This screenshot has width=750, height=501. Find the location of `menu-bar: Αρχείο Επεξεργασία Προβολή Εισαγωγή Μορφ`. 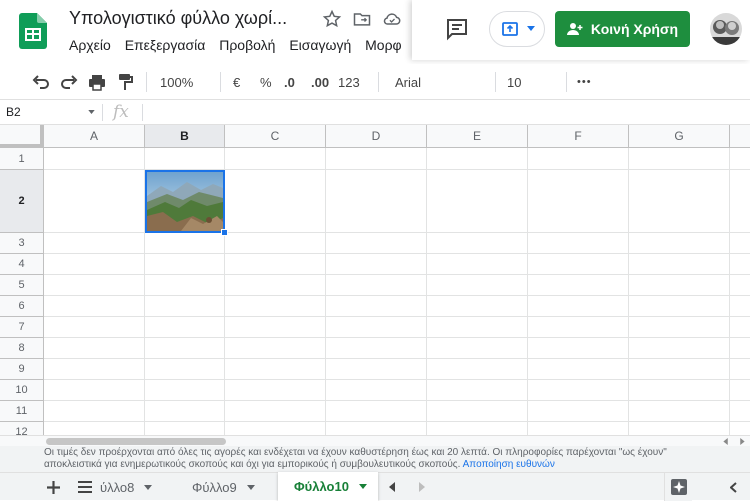

menu-bar: Αρχείο Επεξεργασία Προβολή Εισαγωγή Μορφ is located at coordinates (240, 45).